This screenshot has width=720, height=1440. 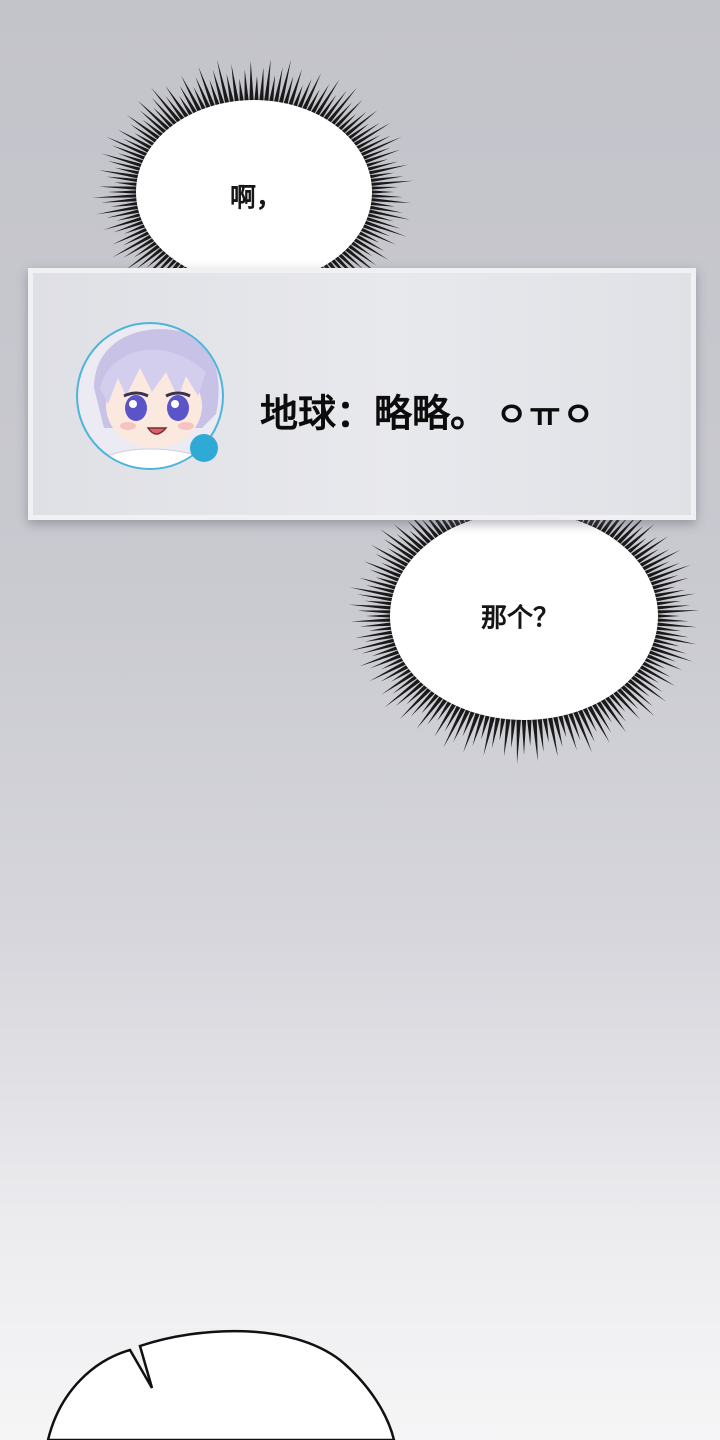 What do you see at coordinates (520, 618) in the screenshot?
I see `bubble-middle-text: 那个？` at bounding box center [520, 618].